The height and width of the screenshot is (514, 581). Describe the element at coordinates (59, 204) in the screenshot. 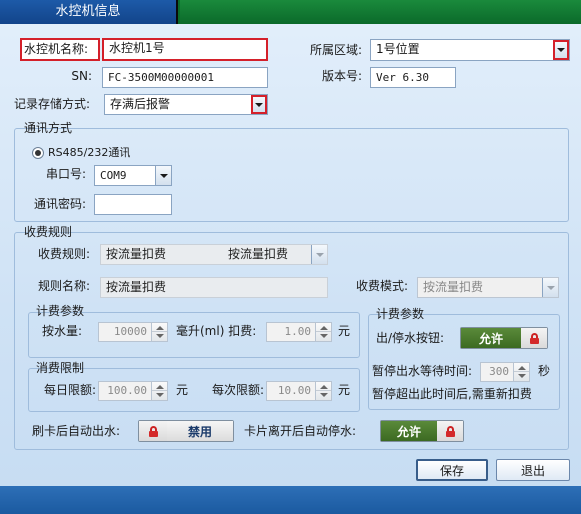

I see `password-label: 通讯密码:` at that location.